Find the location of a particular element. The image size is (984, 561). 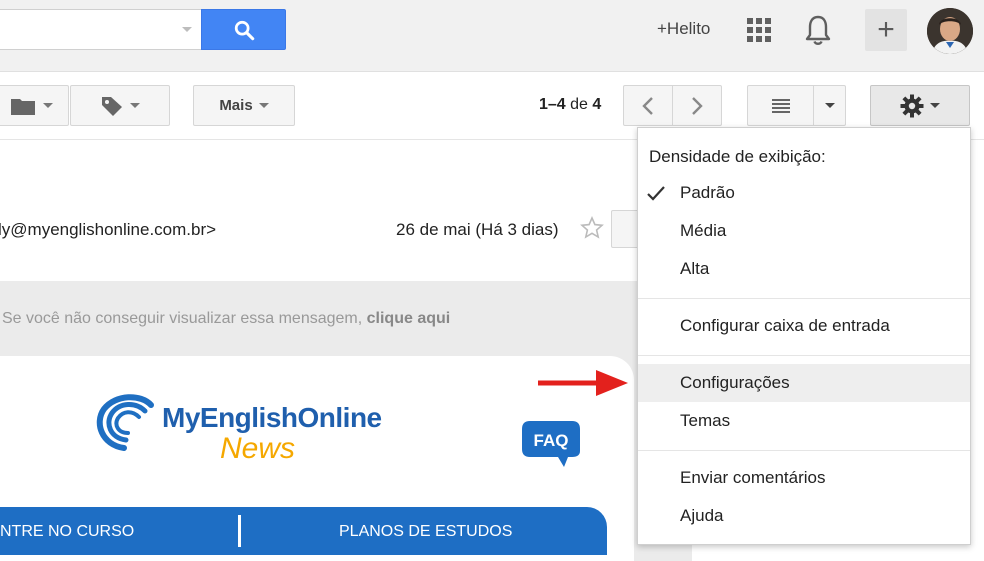

nav-separator is located at coordinates (239, 531).